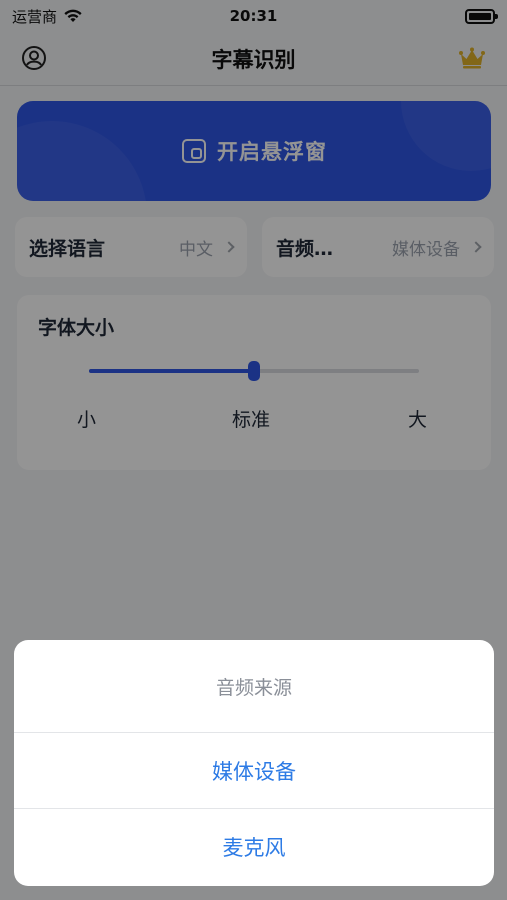  Describe the element at coordinates (254, 686) in the screenshot. I see `action-sheet-title: 音频来源` at that location.